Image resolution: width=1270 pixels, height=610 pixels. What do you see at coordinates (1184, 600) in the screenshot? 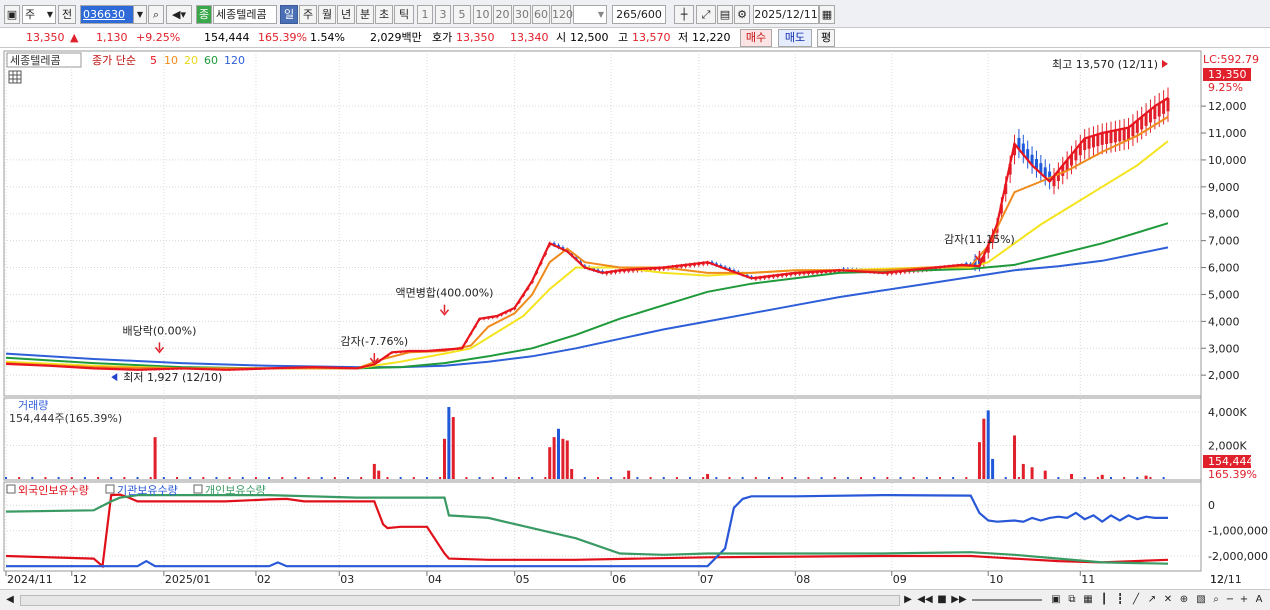
I see `crosshair-icon: ⊕` at bounding box center [1184, 600].